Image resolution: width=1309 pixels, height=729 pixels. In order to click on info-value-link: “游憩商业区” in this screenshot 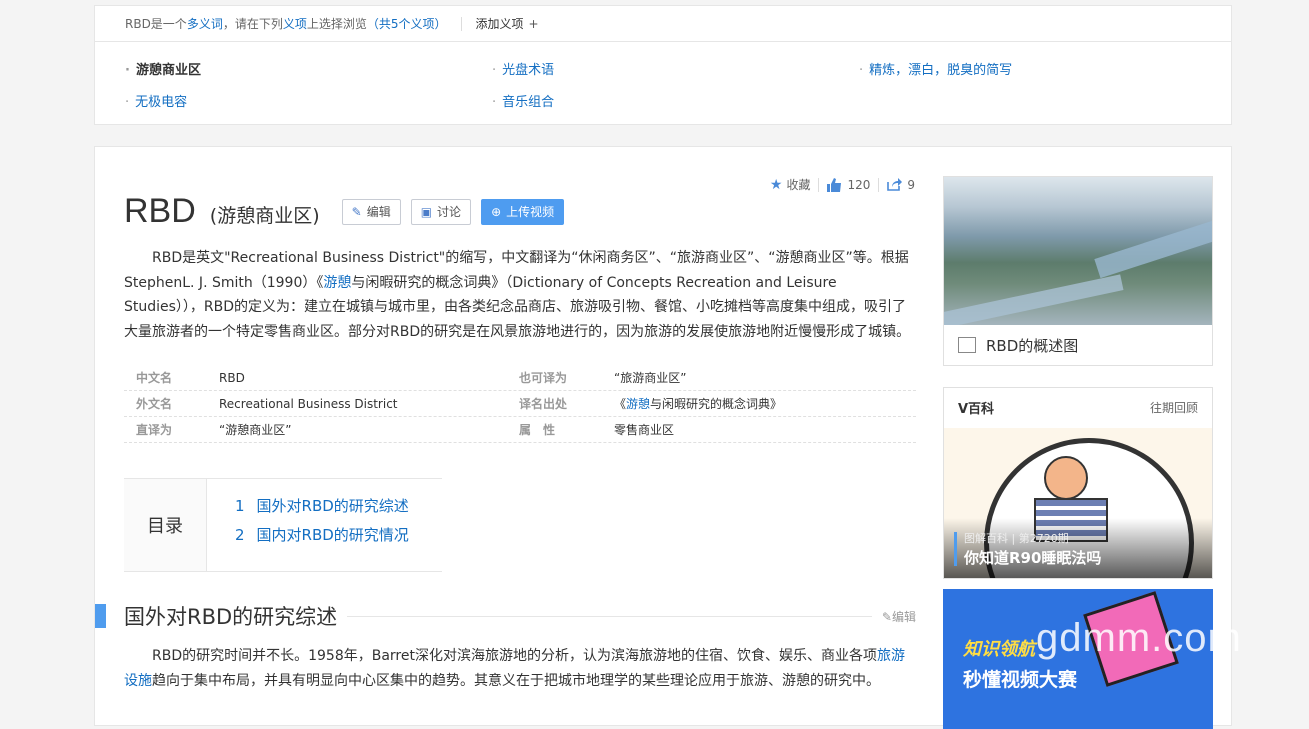, I will do `click(369, 429)`.